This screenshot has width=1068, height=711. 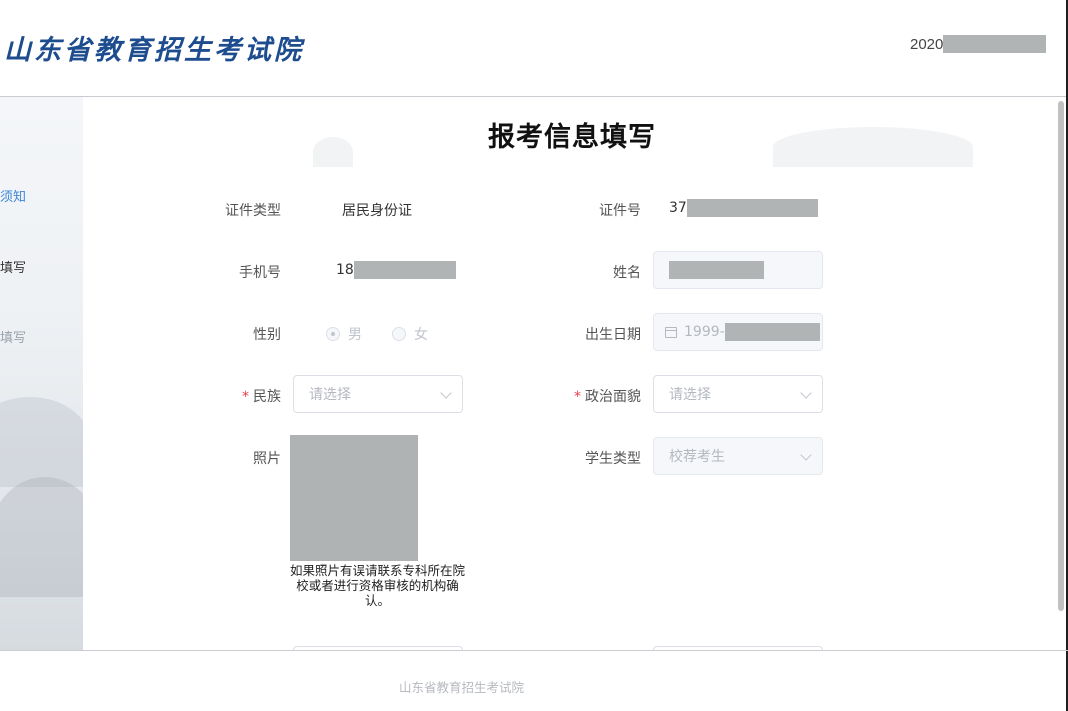 I want to click on redacted-name, so click(x=716, y=270).